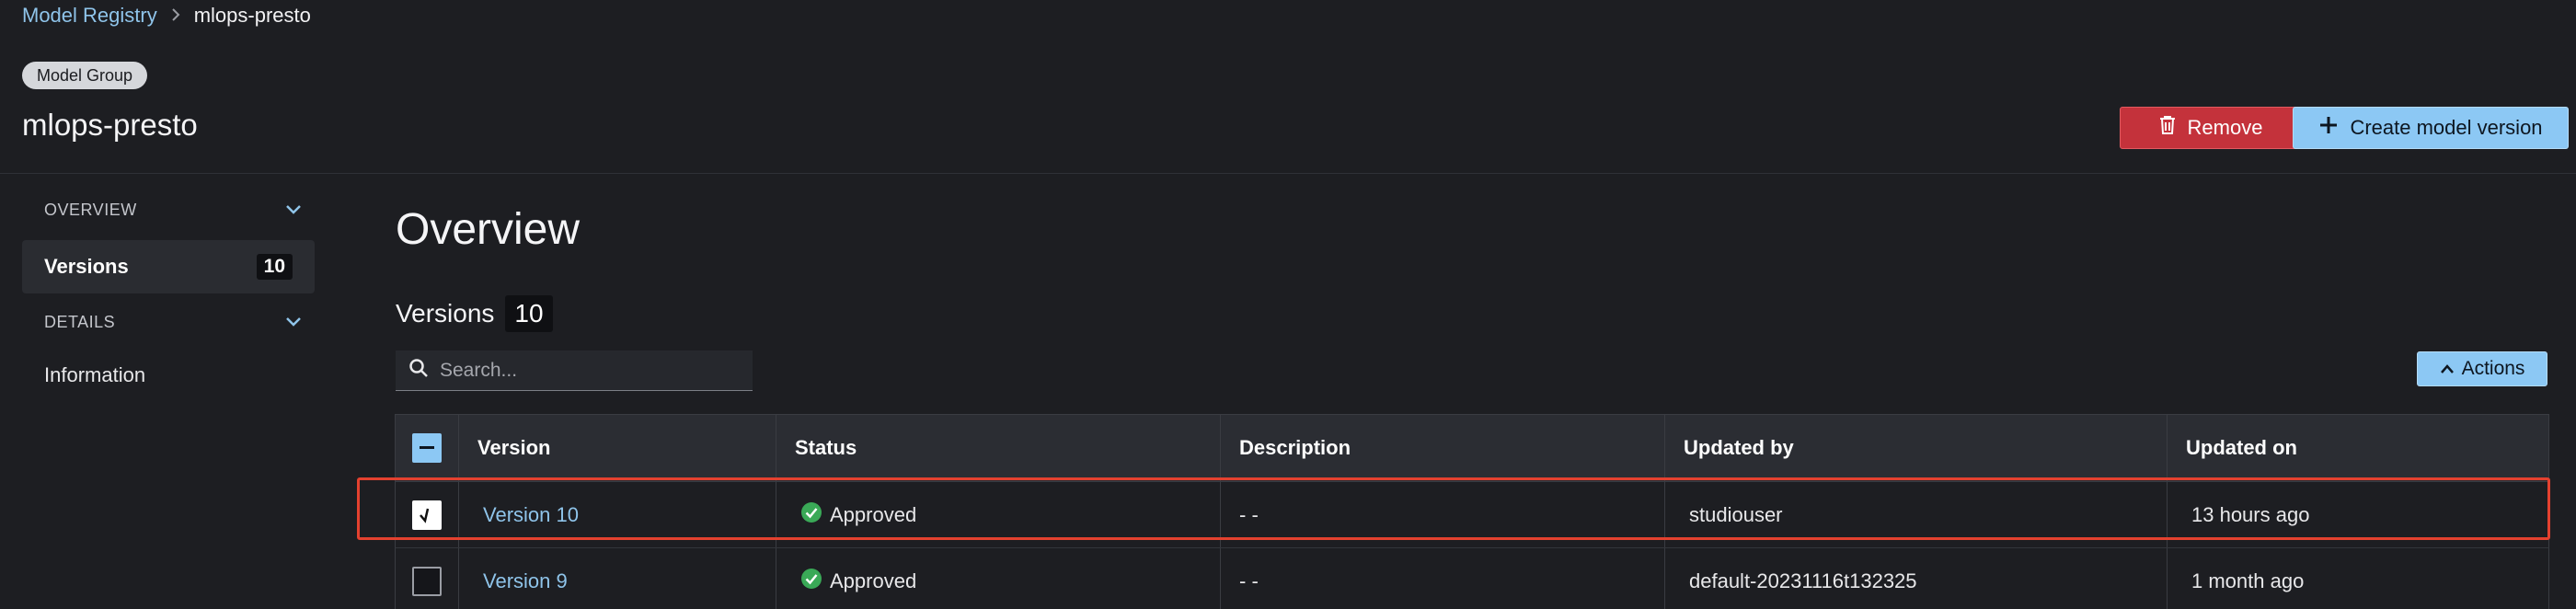 The image size is (2576, 609). What do you see at coordinates (2357, 448) in the screenshot?
I see `column-header-updated-on: Updated on` at bounding box center [2357, 448].